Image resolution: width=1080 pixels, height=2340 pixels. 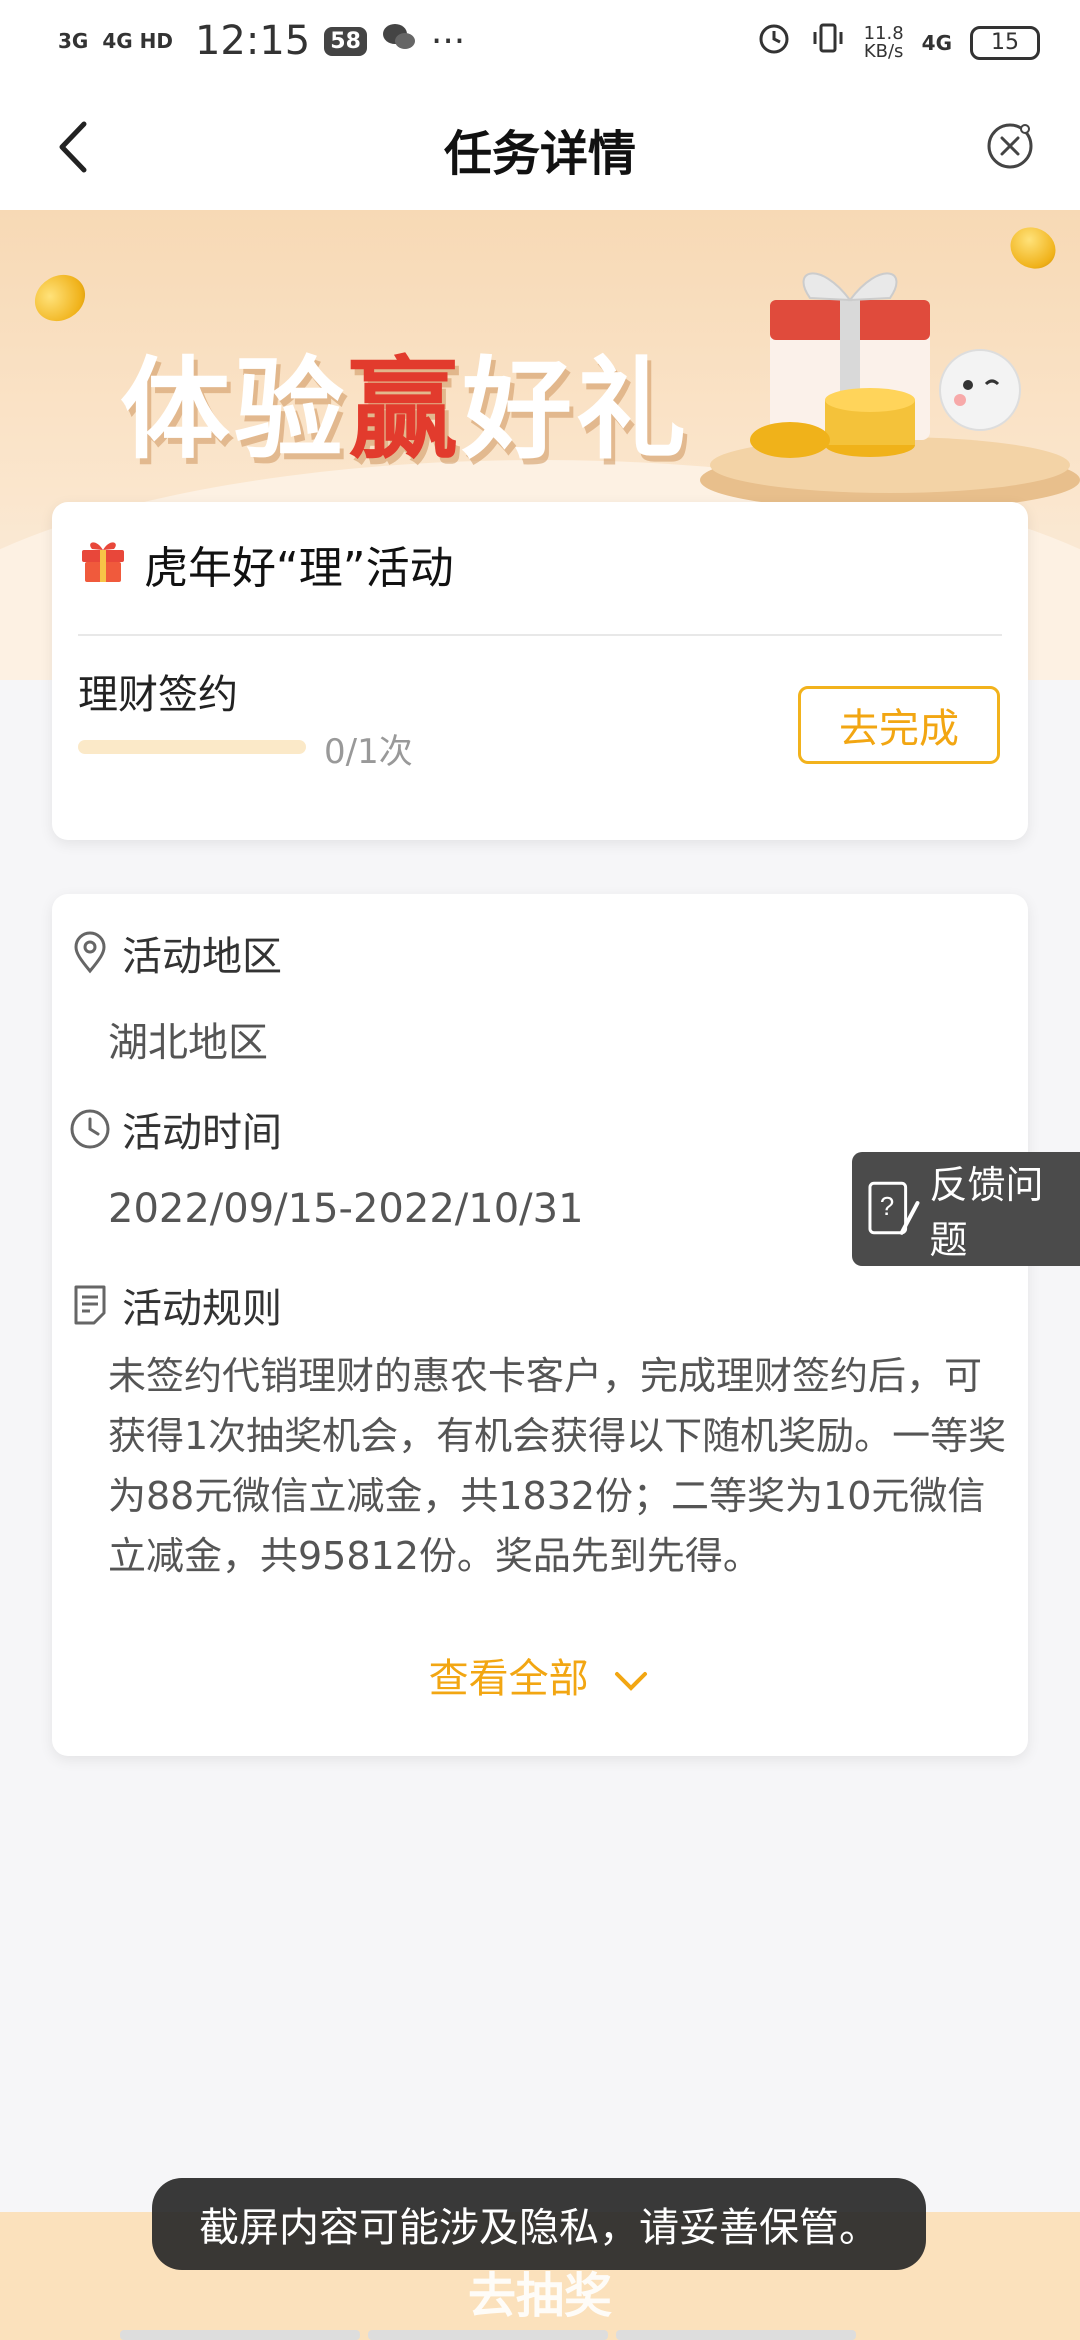 I want to click on page-title: 任务详情, so click(x=539, y=154).